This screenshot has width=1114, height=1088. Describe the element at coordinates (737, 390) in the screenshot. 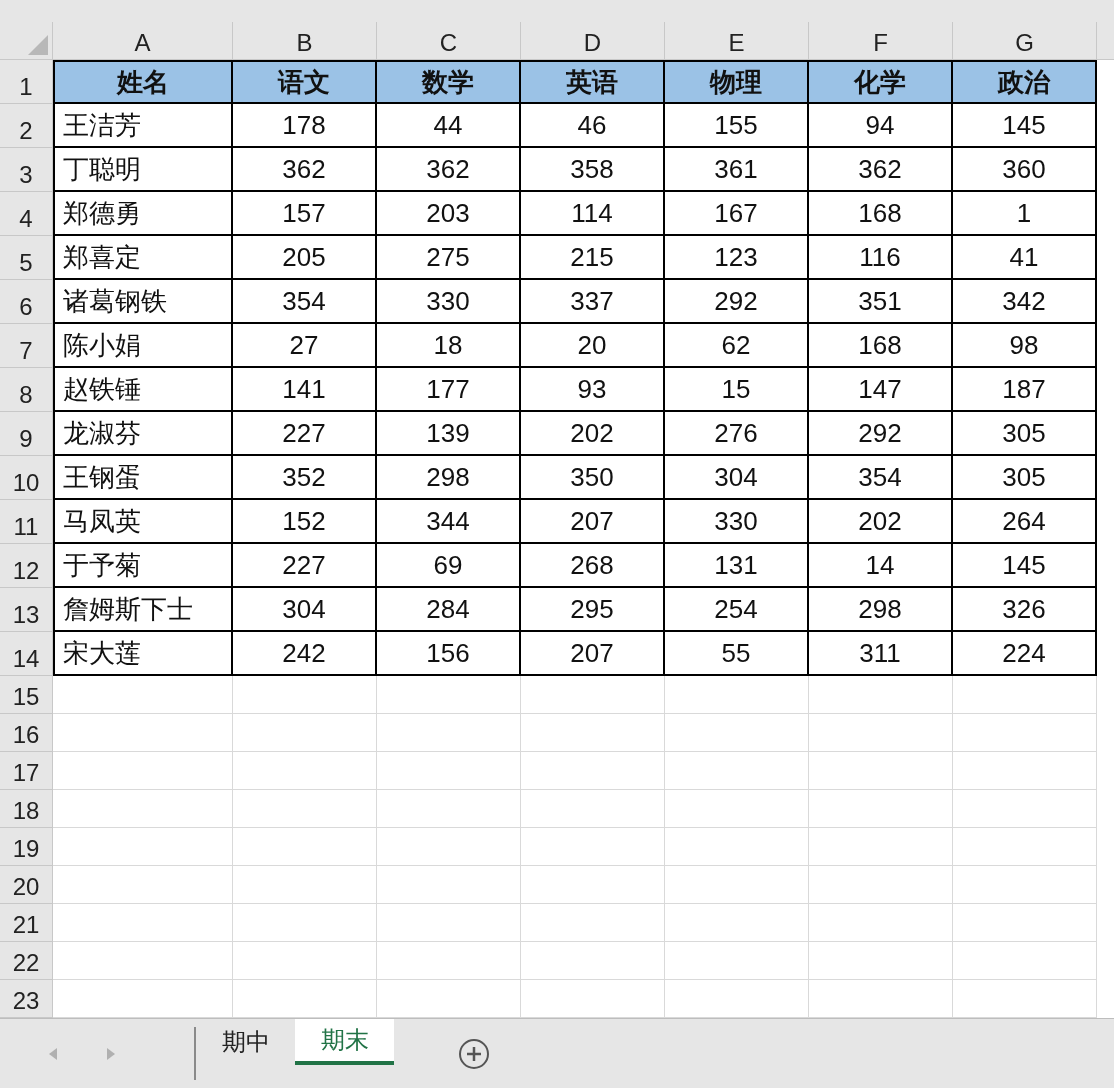

I see `table-cell: 15` at that location.